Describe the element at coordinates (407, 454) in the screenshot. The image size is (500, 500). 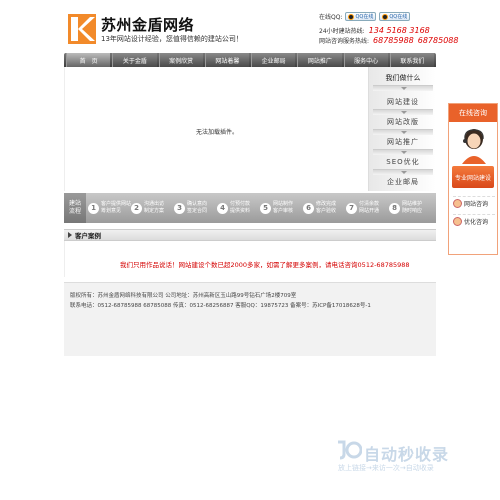
I see `watermark-text: 自动秒收录` at that location.